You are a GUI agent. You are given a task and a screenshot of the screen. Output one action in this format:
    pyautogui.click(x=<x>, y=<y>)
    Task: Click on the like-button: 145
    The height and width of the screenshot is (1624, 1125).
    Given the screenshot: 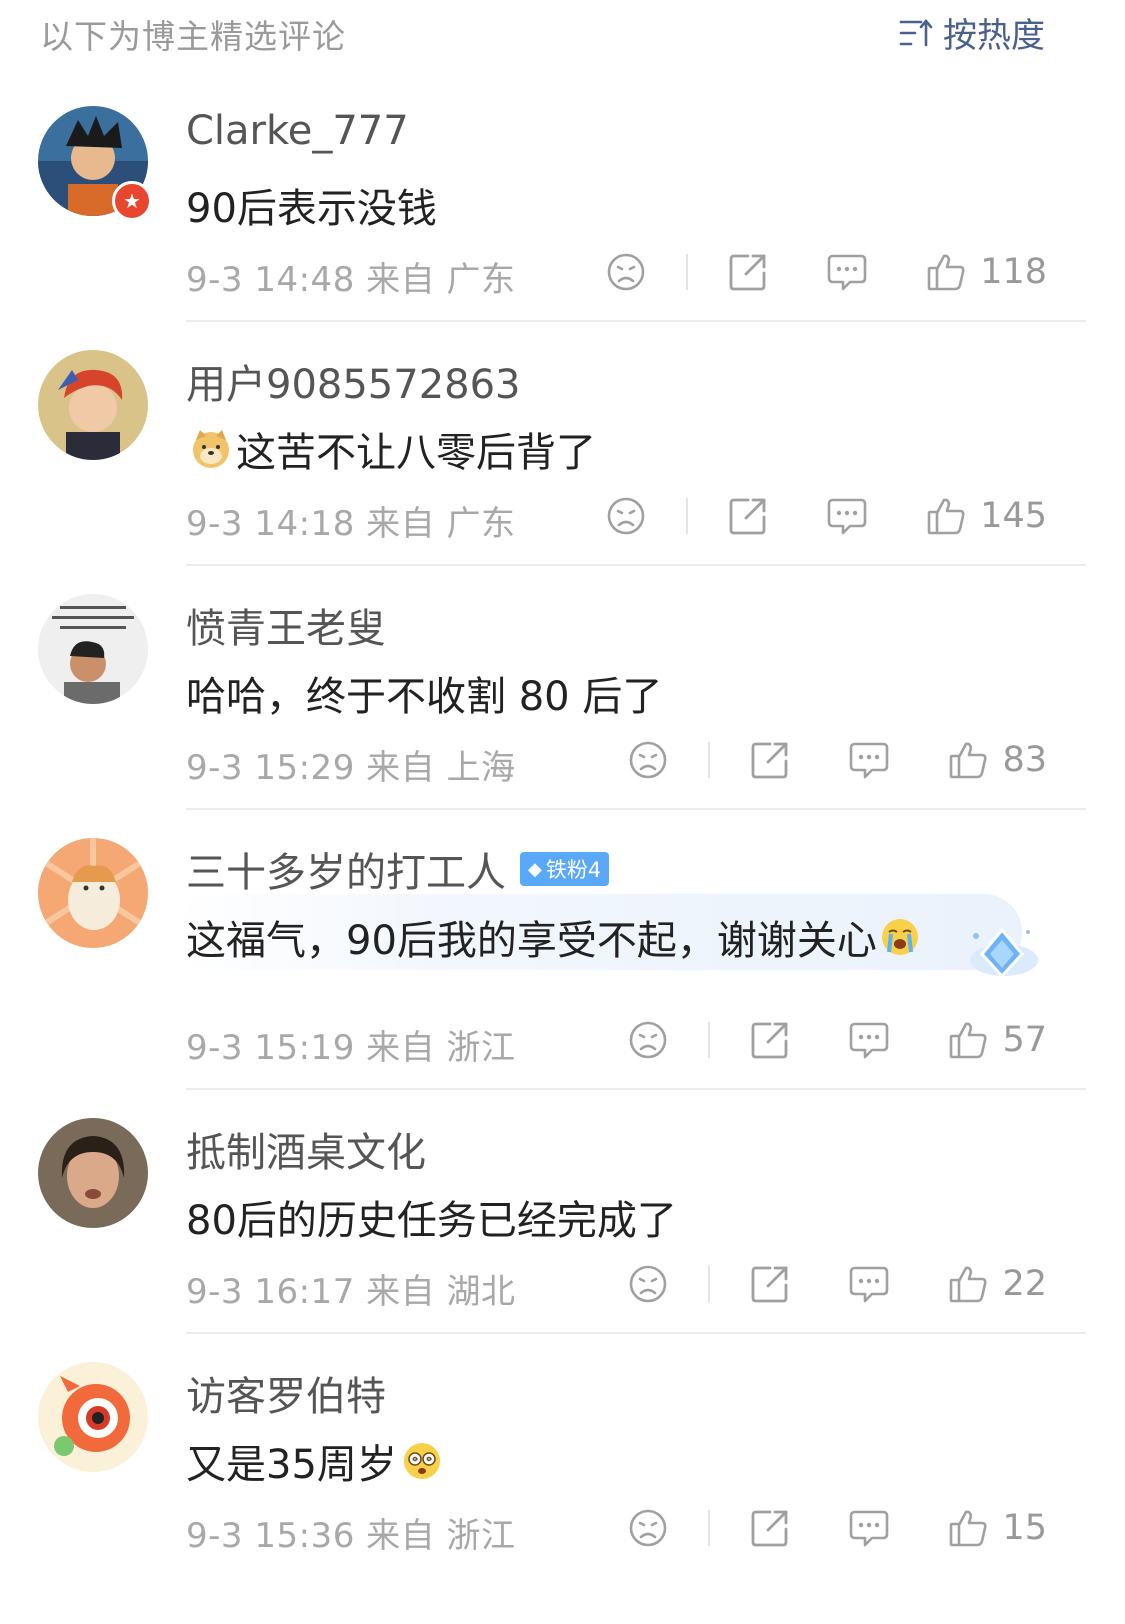 What is the action you would take?
    pyautogui.click(x=986, y=516)
    